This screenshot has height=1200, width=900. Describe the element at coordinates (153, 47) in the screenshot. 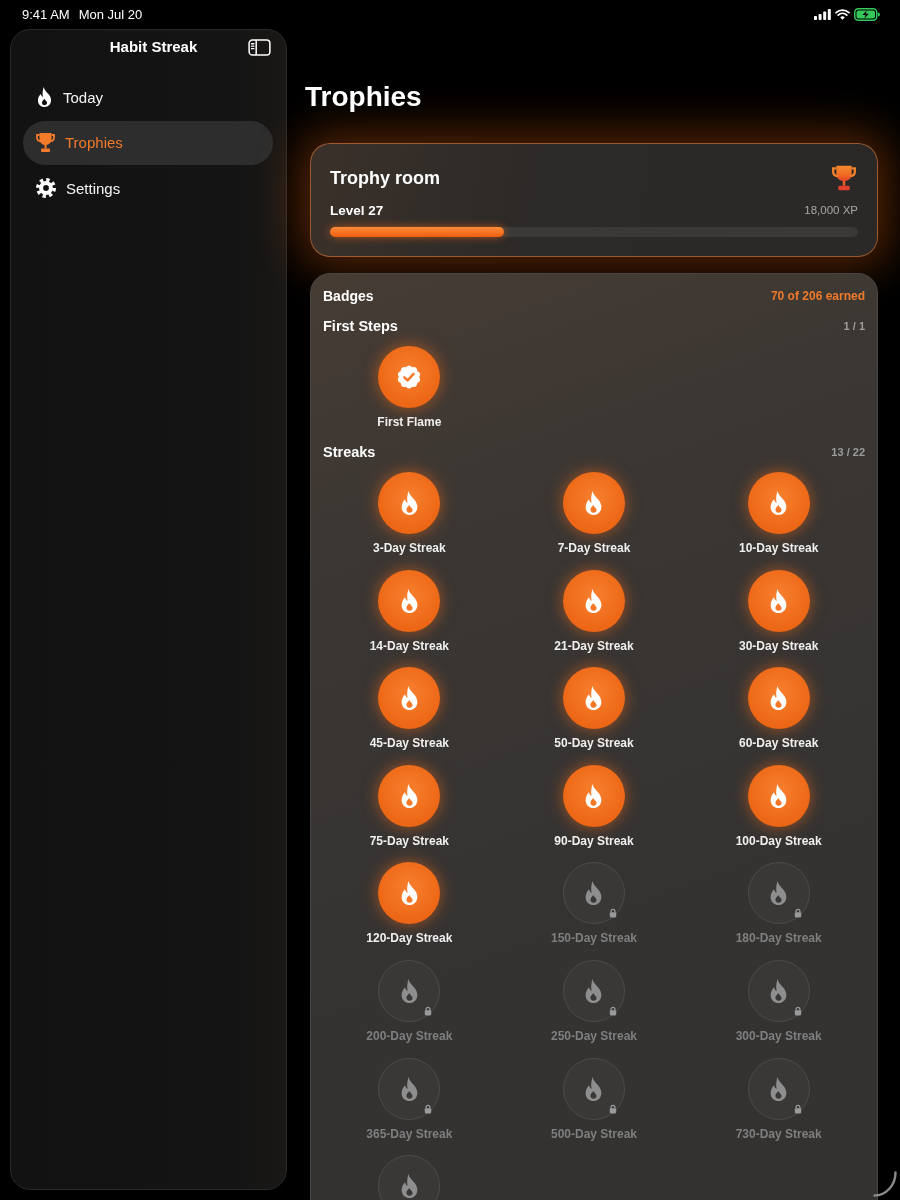

I see `sidebar-title: Habit Streak` at that location.